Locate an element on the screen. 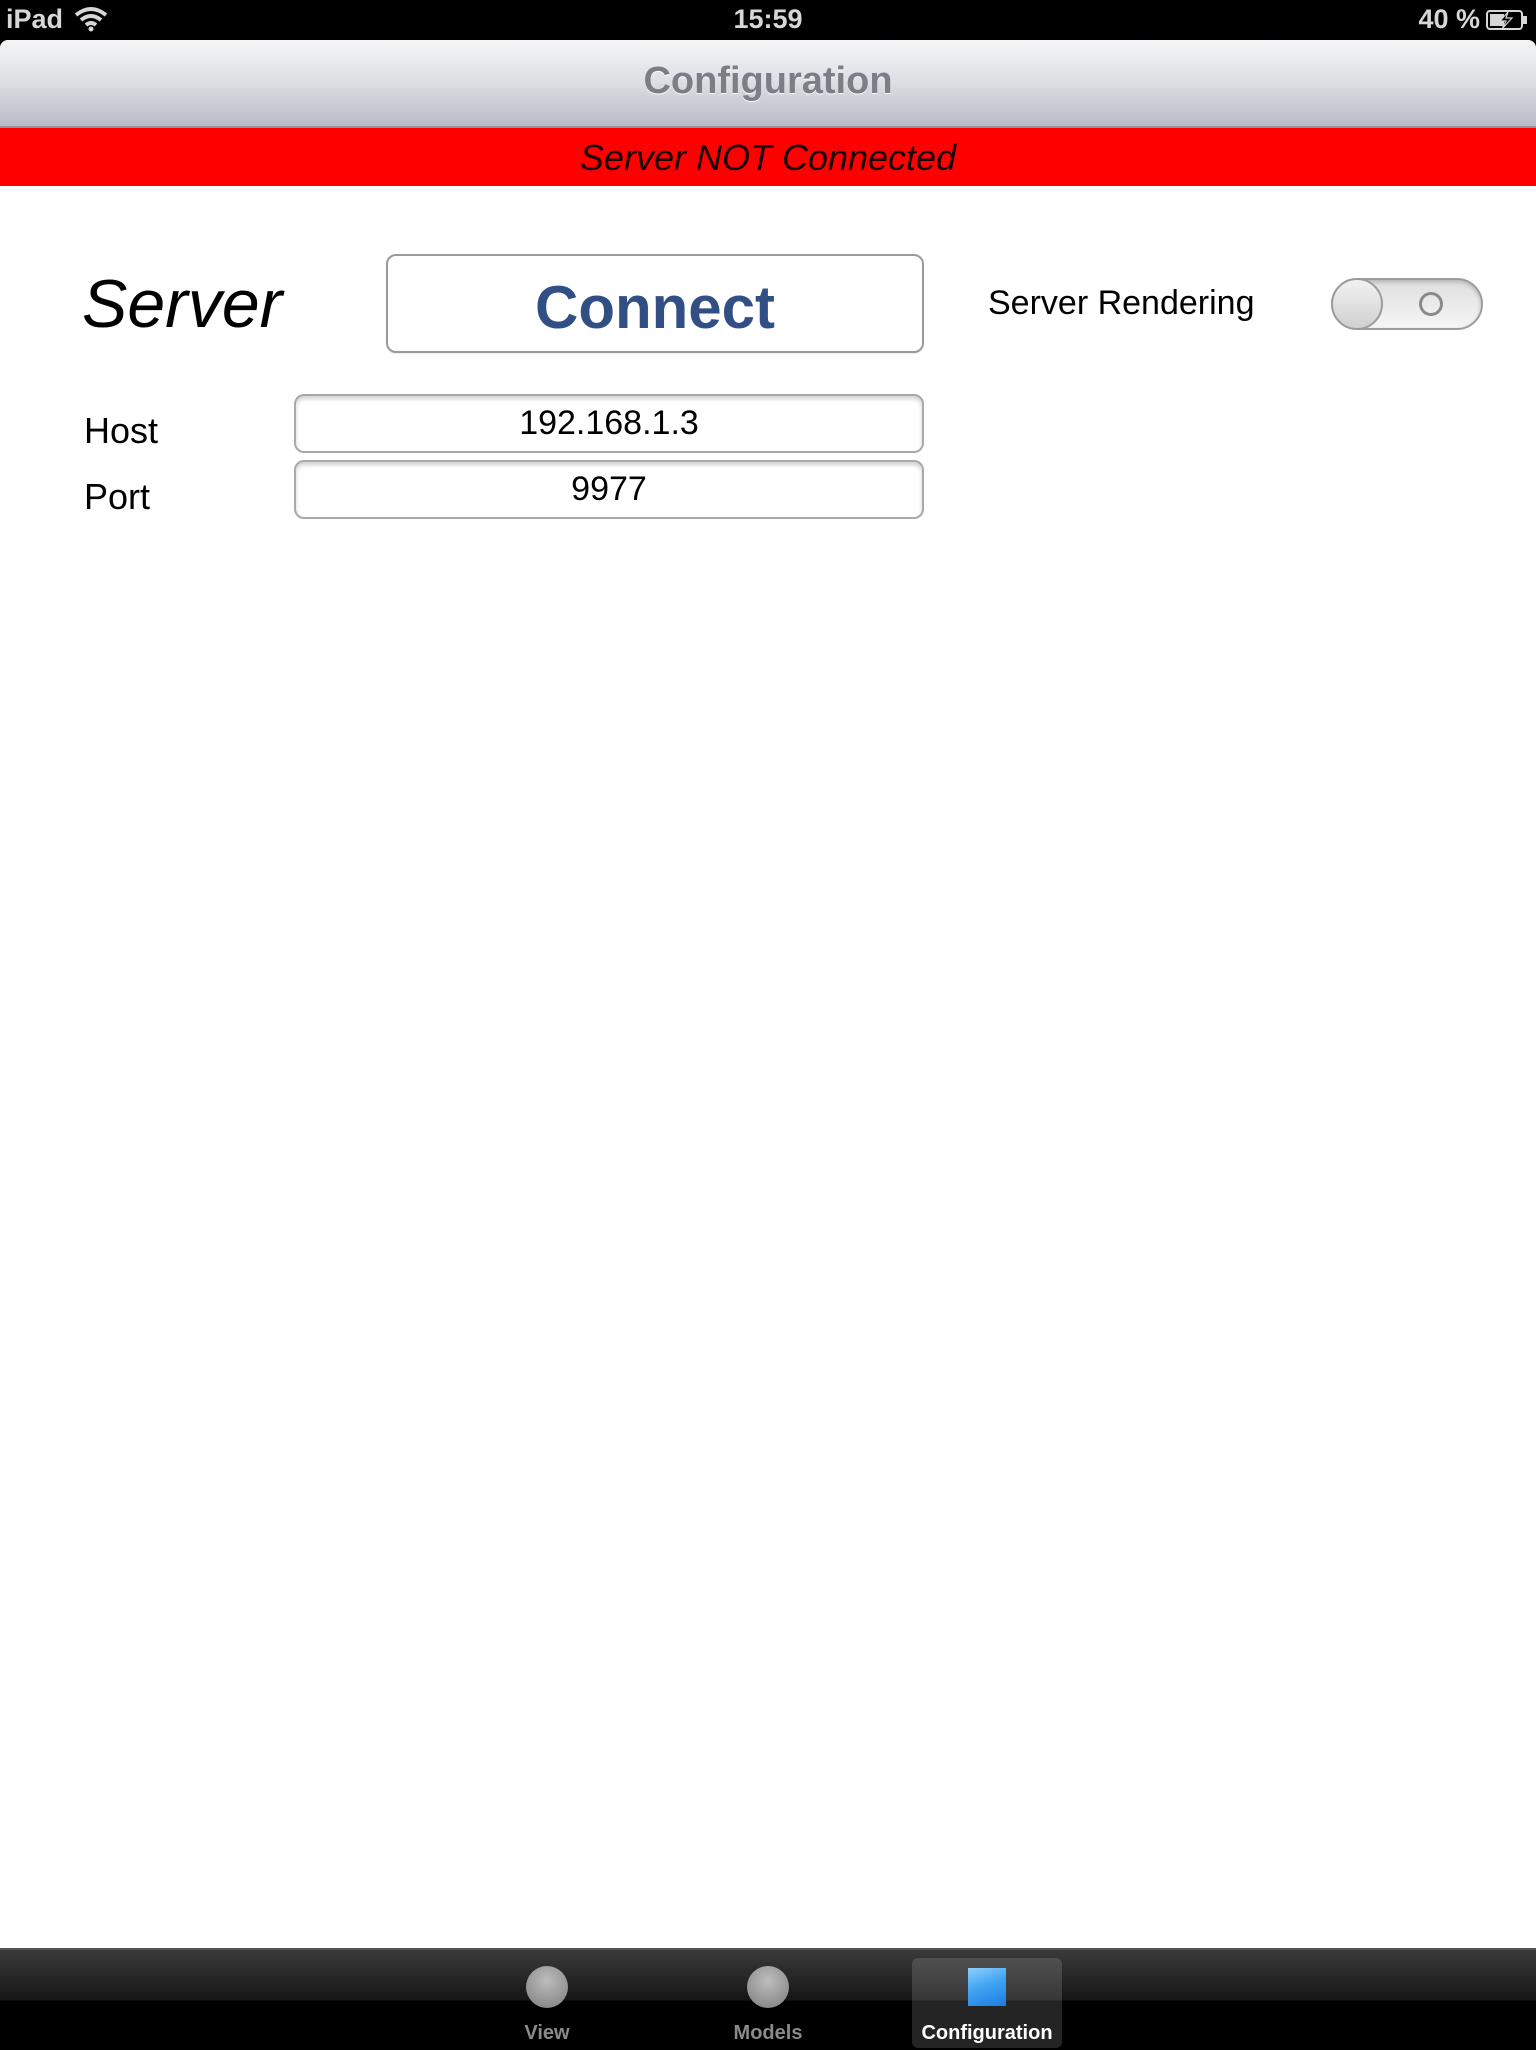 This screenshot has width=1536, height=2050. host-field is located at coordinates (609, 423).